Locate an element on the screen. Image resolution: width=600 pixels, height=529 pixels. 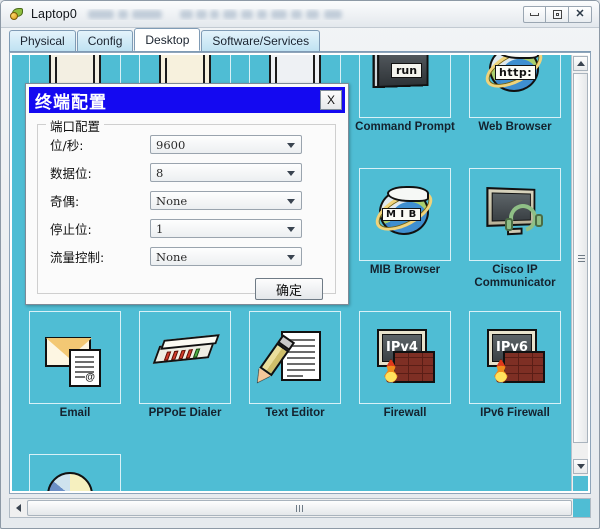
run-badge: run is located at coordinates (407, 70).